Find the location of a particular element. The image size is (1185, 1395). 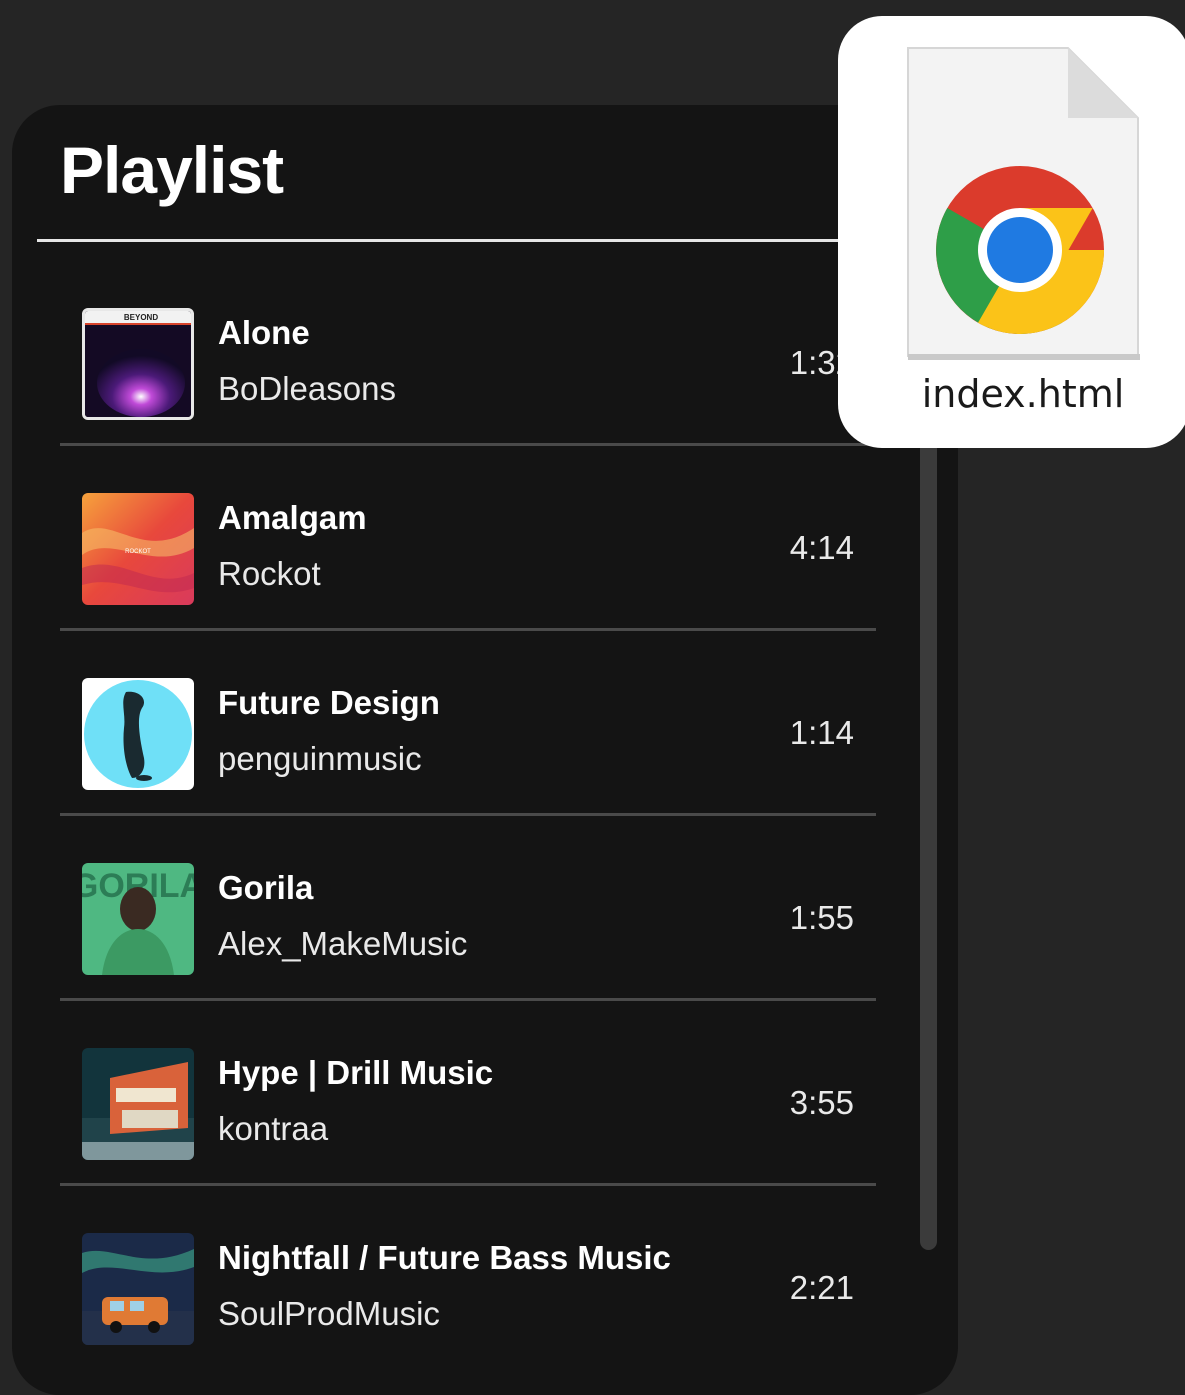

track-row: BEYOND Alone BoDleasons 1:32 is located at coordinates (468, 382).